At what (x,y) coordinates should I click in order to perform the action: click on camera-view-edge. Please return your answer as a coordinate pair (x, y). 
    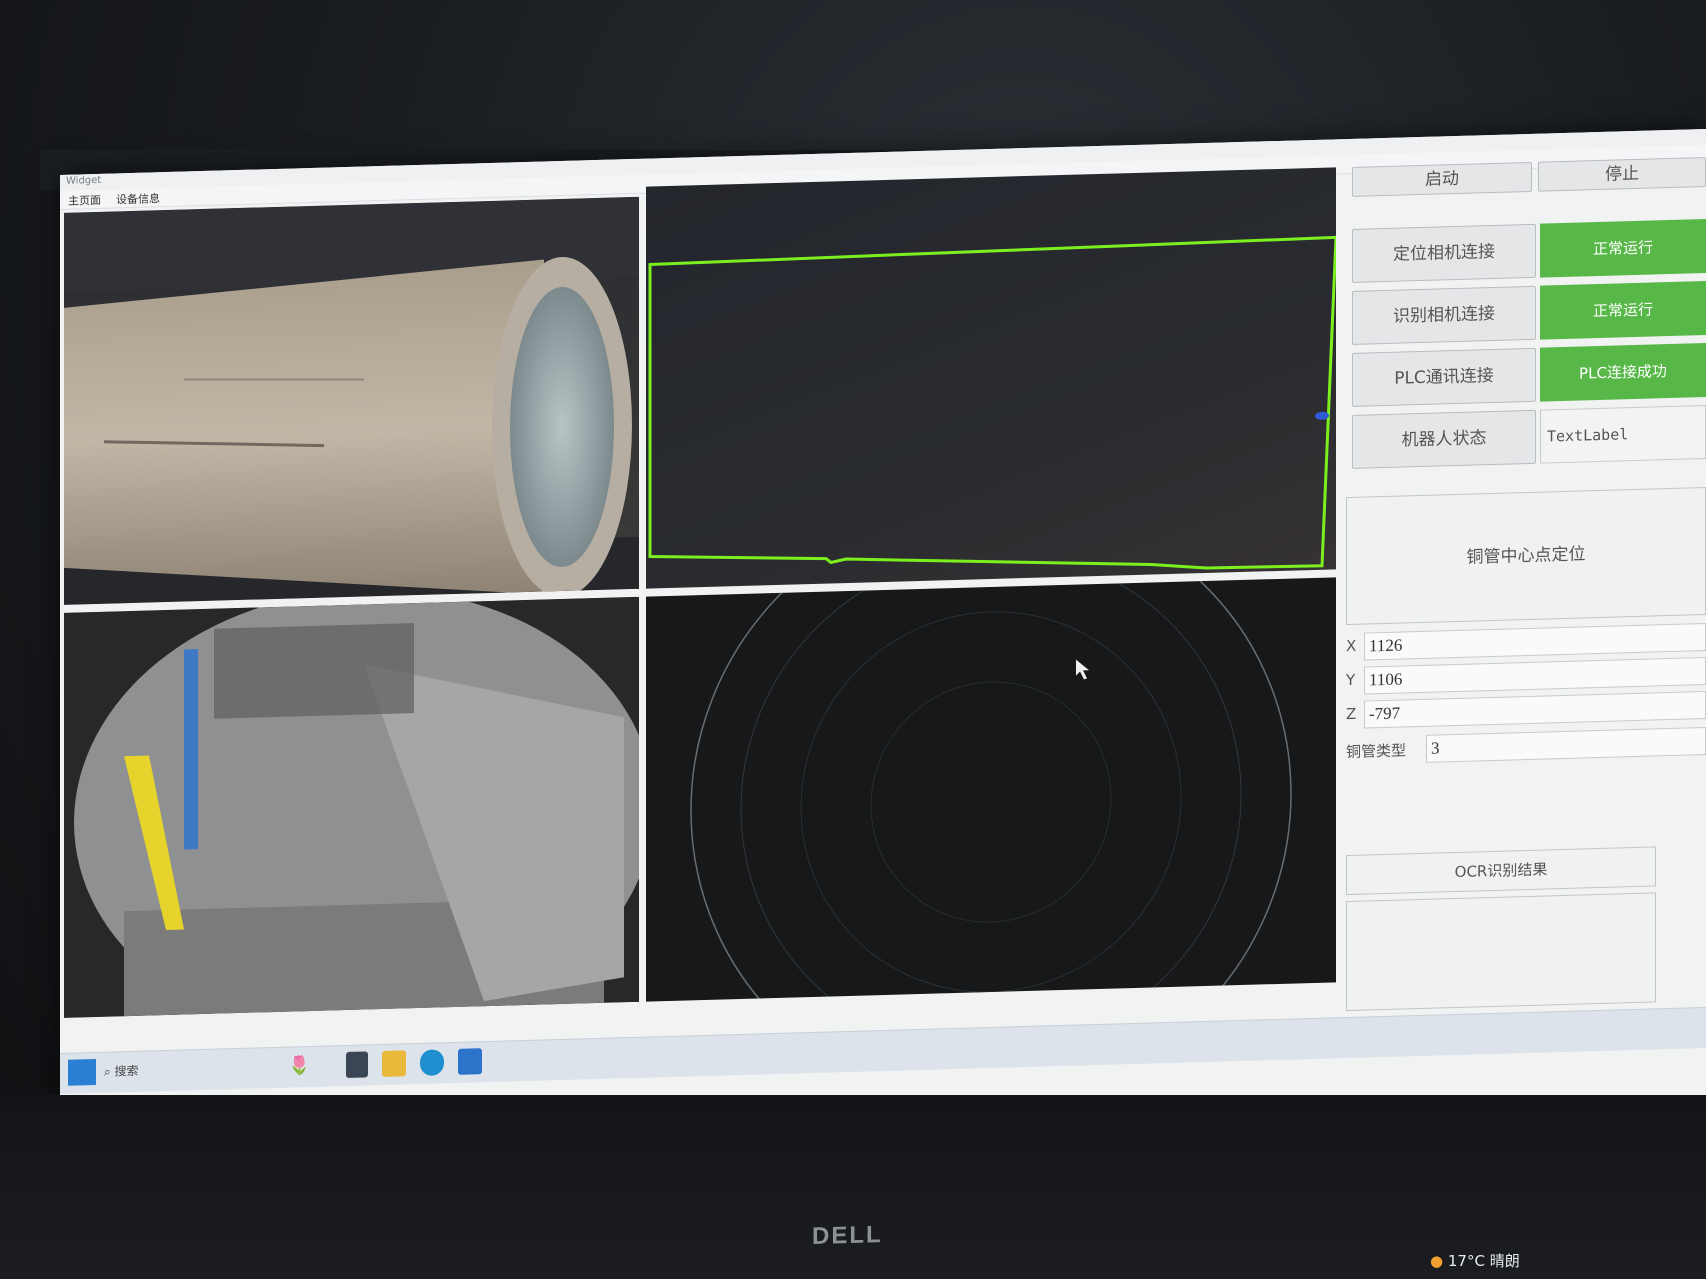
    Looking at the image, I should click on (991, 789).